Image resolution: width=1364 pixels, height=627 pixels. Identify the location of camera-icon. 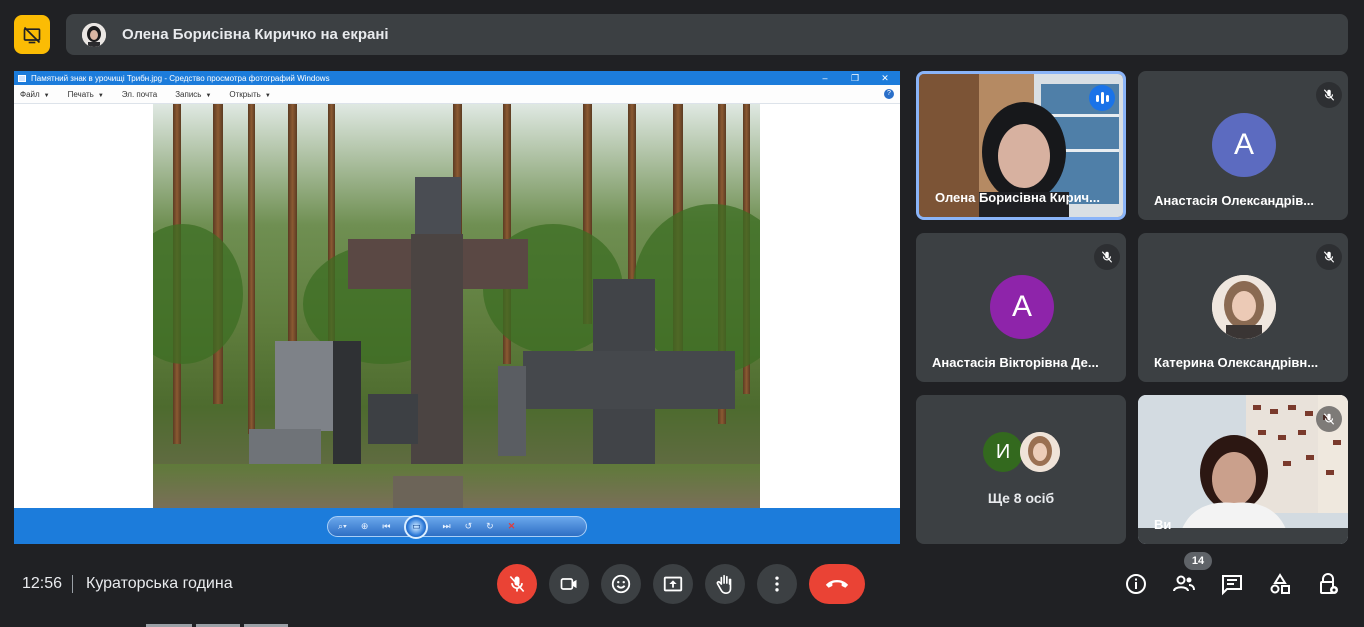
(568, 584).